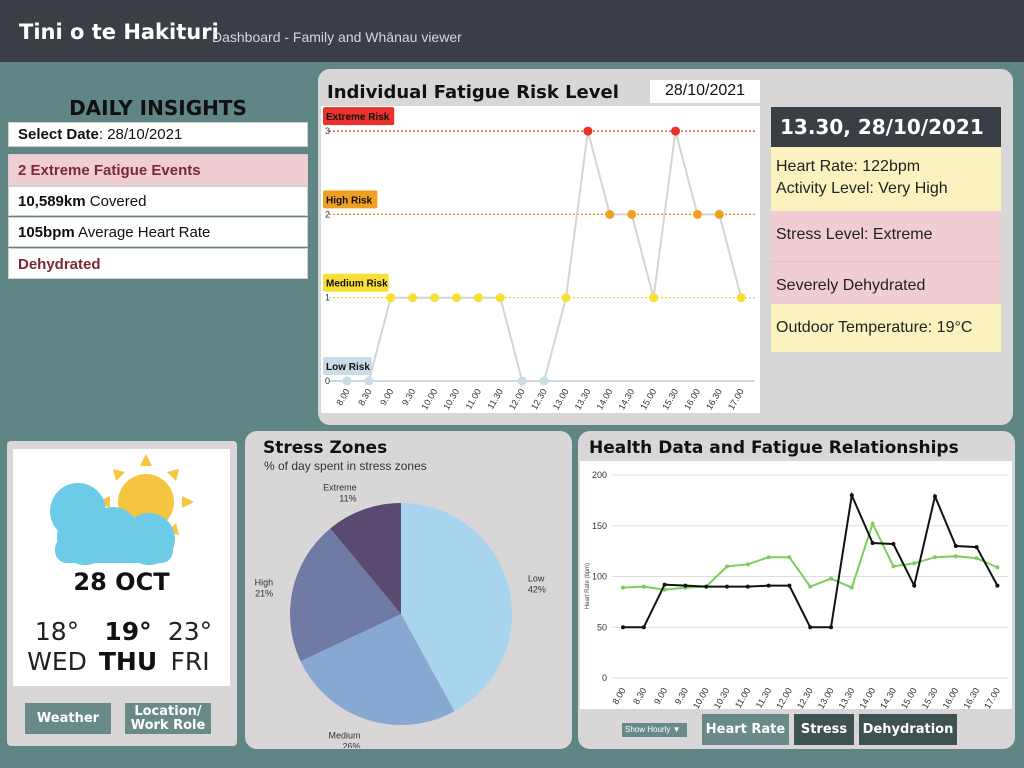  I want to click on fatigue-chart-title: Individual Fatigue Risk Level, so click(473, 92).